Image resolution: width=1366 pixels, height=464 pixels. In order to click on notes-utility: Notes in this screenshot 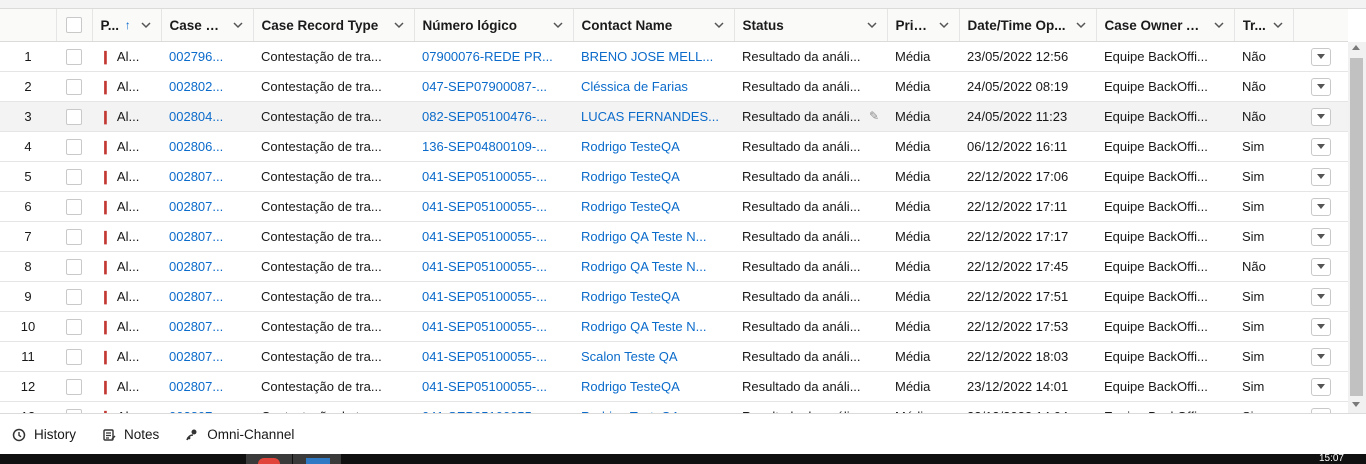, I will do `click(130, 434)`.